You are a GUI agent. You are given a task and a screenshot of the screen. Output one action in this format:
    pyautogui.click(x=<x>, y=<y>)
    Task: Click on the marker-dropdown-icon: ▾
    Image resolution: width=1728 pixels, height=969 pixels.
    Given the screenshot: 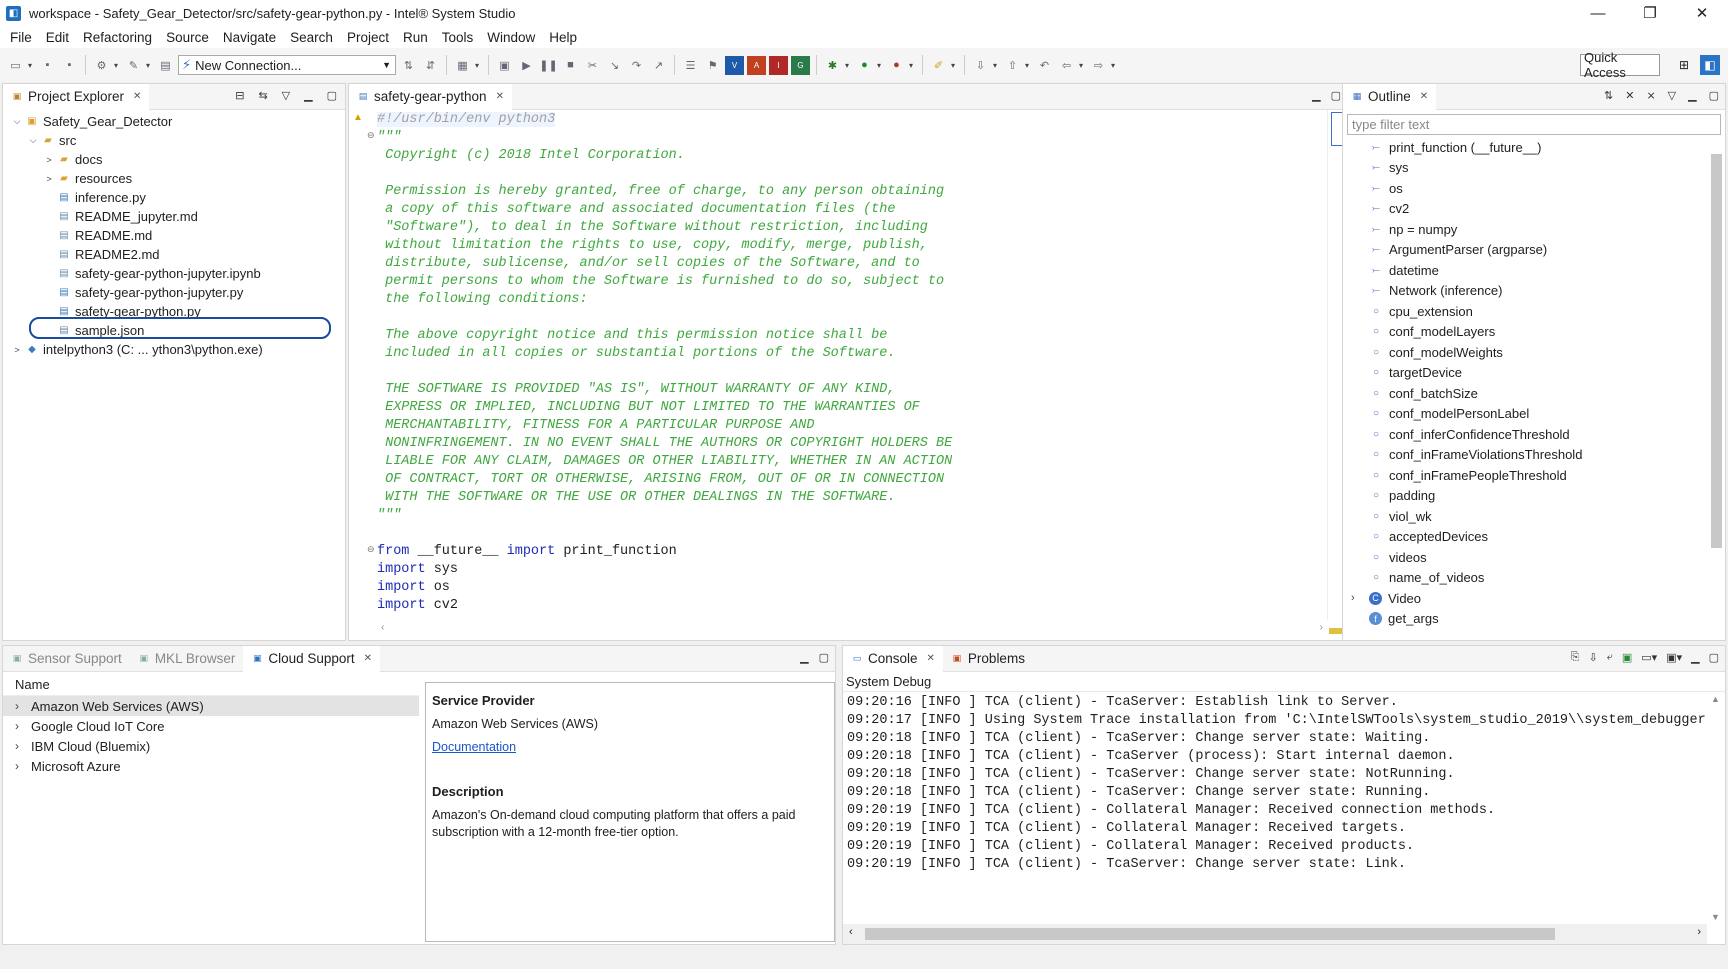 What is the action you would take?
    pyautogui.click(x=954, y=65)
    